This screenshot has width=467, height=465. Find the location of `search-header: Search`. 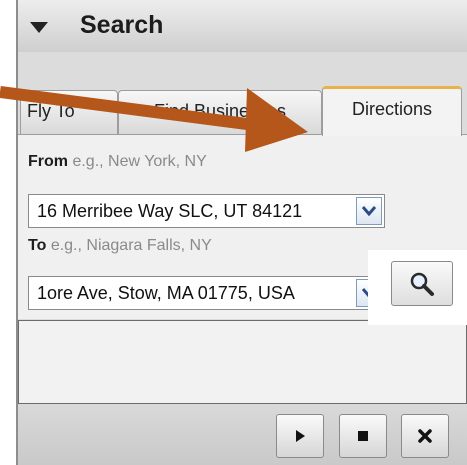

search-header: Search is located at coordinates (242, 26).